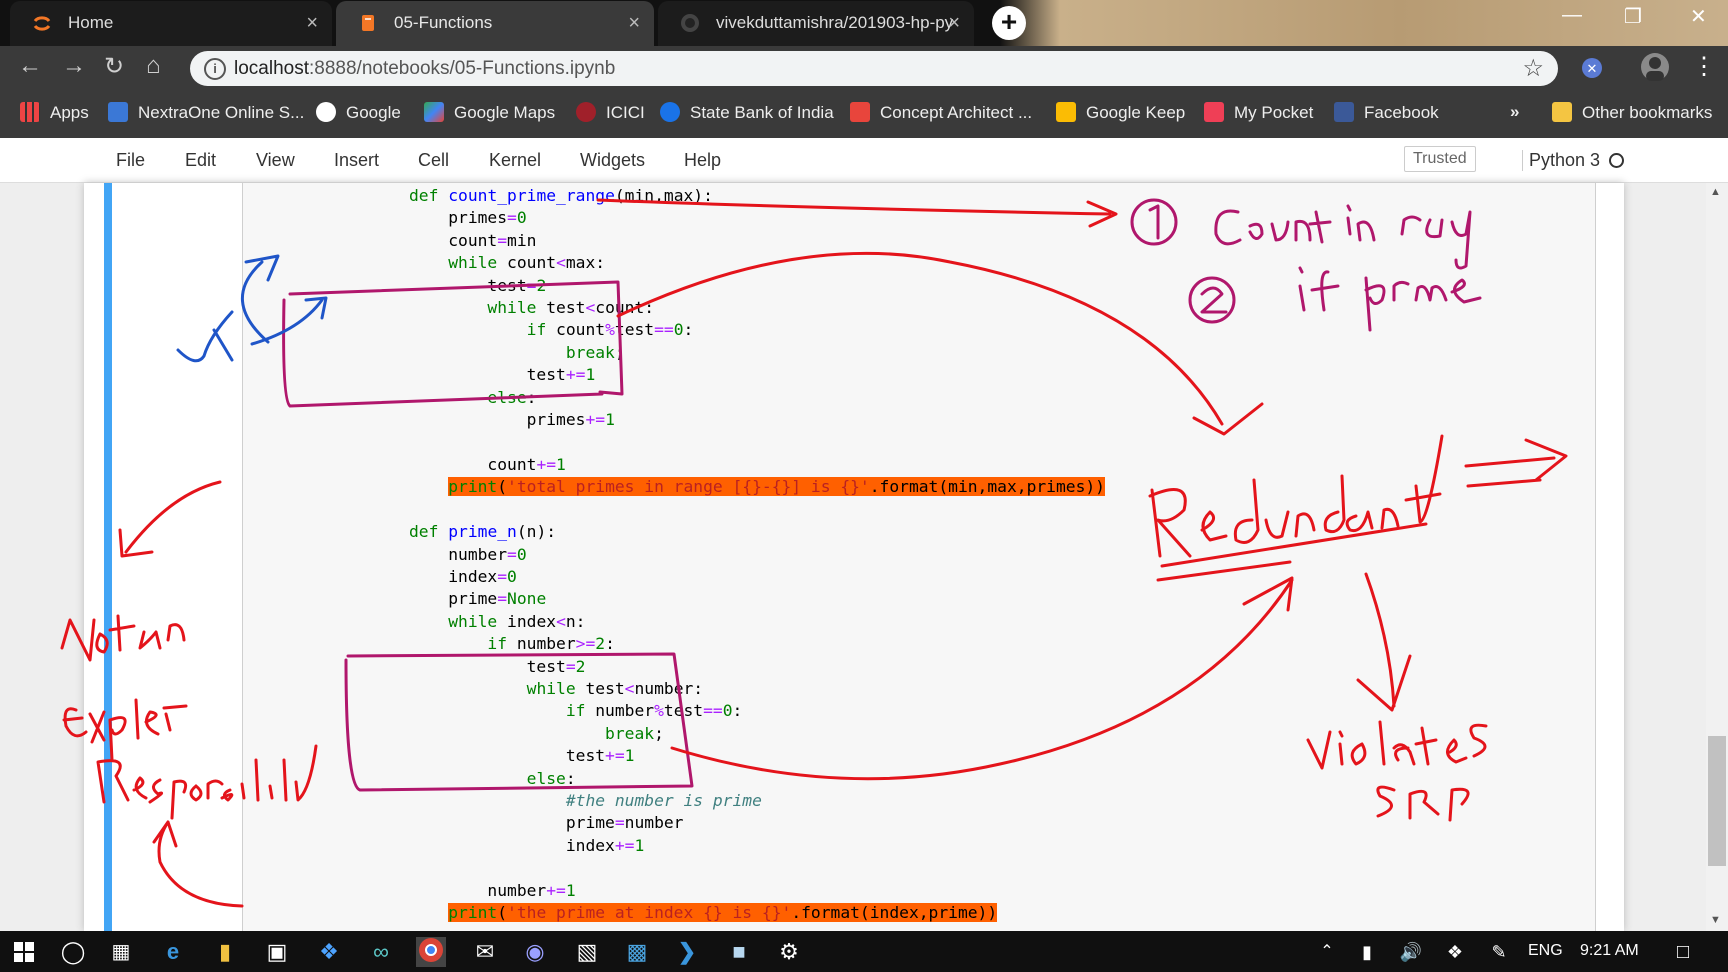 The width and height of the screenshot is (1728, 972). What do you see at coordinates (531, 307) in the screenshot?
I see `code-line: while test<count:` at bounding box center [531, 307].